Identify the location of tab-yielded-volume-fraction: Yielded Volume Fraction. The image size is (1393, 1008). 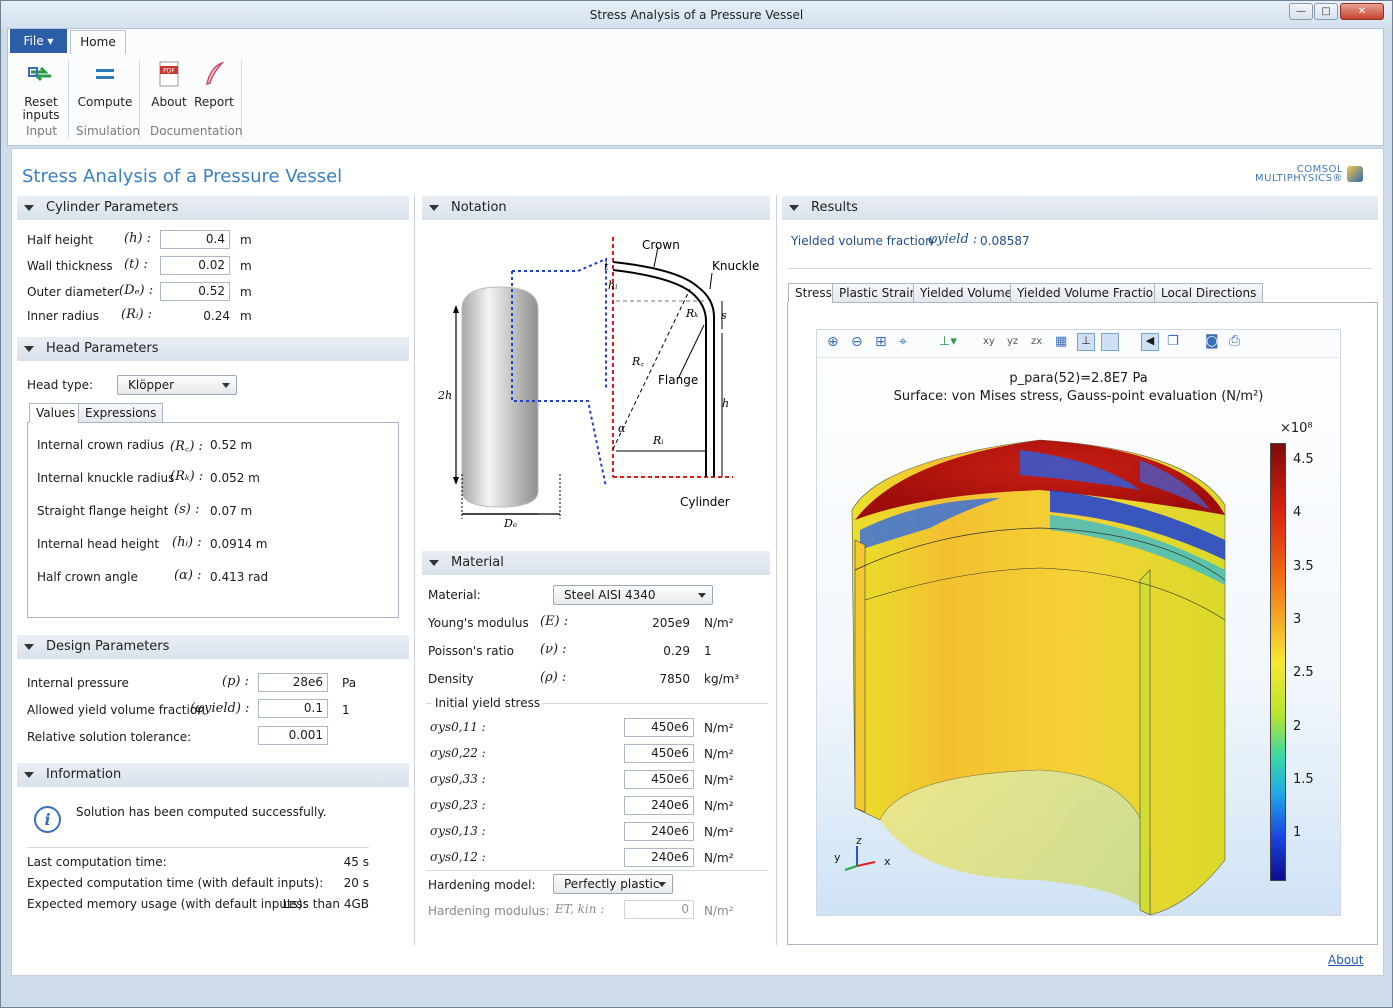
(1089, 293).